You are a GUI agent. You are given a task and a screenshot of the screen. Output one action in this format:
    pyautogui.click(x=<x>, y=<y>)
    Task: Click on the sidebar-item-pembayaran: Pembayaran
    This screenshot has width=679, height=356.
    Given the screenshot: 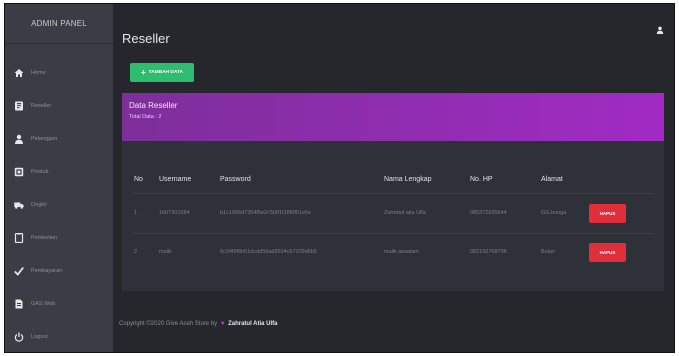 What is the action you would take?
    pyautogui.click(x=59, y=271)
    